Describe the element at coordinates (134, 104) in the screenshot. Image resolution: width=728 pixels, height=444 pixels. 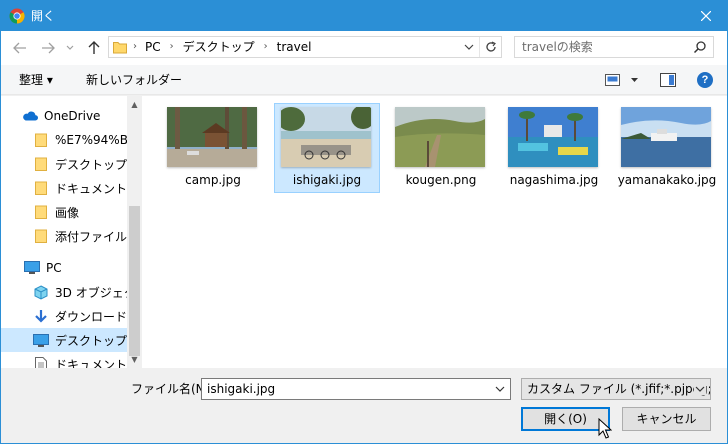
I see `scroll-up-icon: ▲` at that location.